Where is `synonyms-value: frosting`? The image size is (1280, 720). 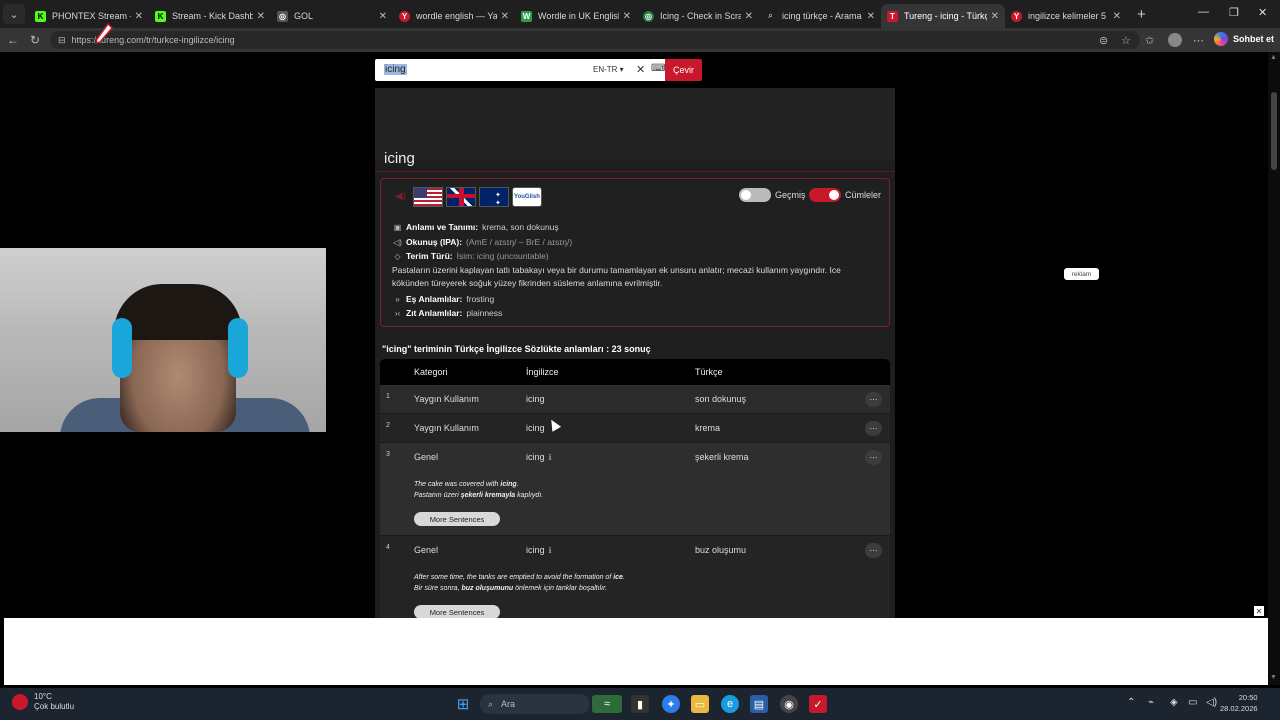
synonyms-value: frosting is located at coordinates (480, 299).